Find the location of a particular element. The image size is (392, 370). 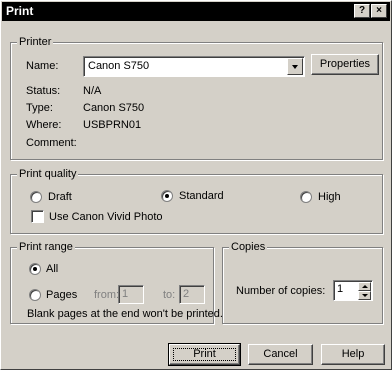

chevron-down-icon is located at coordinates (295, 66).